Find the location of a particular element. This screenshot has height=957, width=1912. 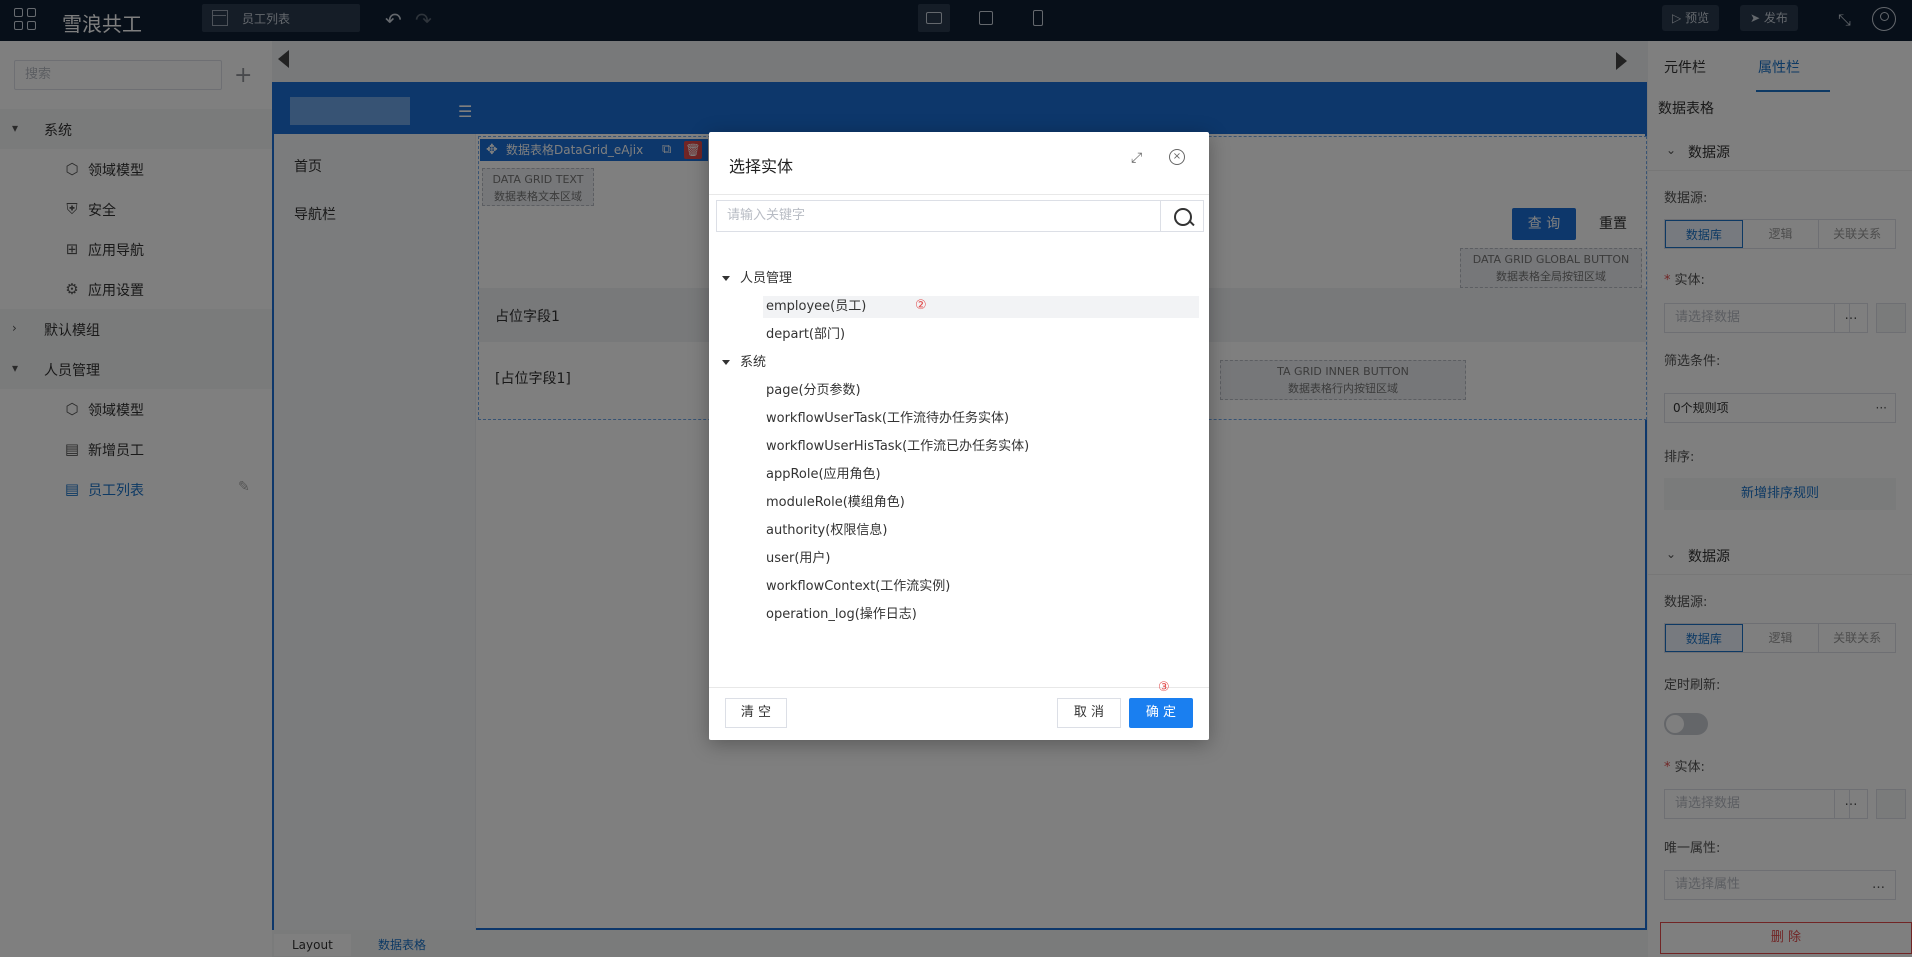

tree-group-personnel: 人员管理 is located at coordinates (757, 279).